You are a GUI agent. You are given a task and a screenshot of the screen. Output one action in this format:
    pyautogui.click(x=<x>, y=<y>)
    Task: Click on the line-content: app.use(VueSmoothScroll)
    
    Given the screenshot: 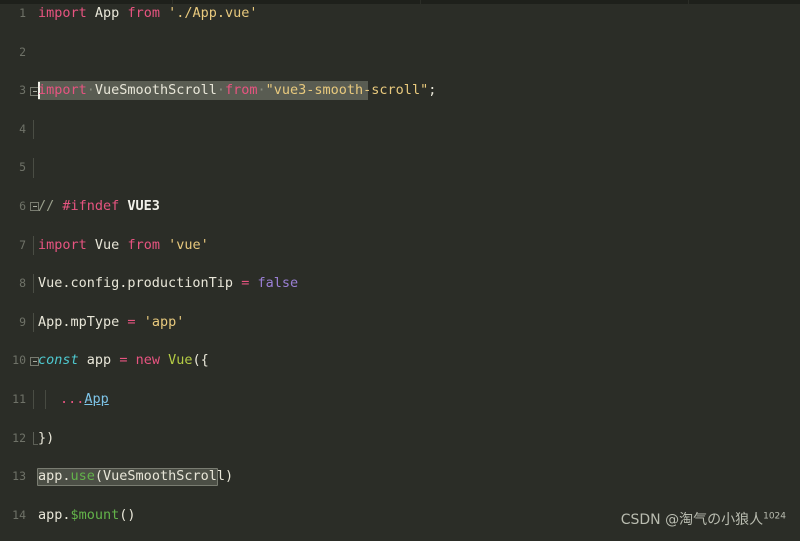 What is the action you would take?
    pyautogui.click(x=135, y=476)
    